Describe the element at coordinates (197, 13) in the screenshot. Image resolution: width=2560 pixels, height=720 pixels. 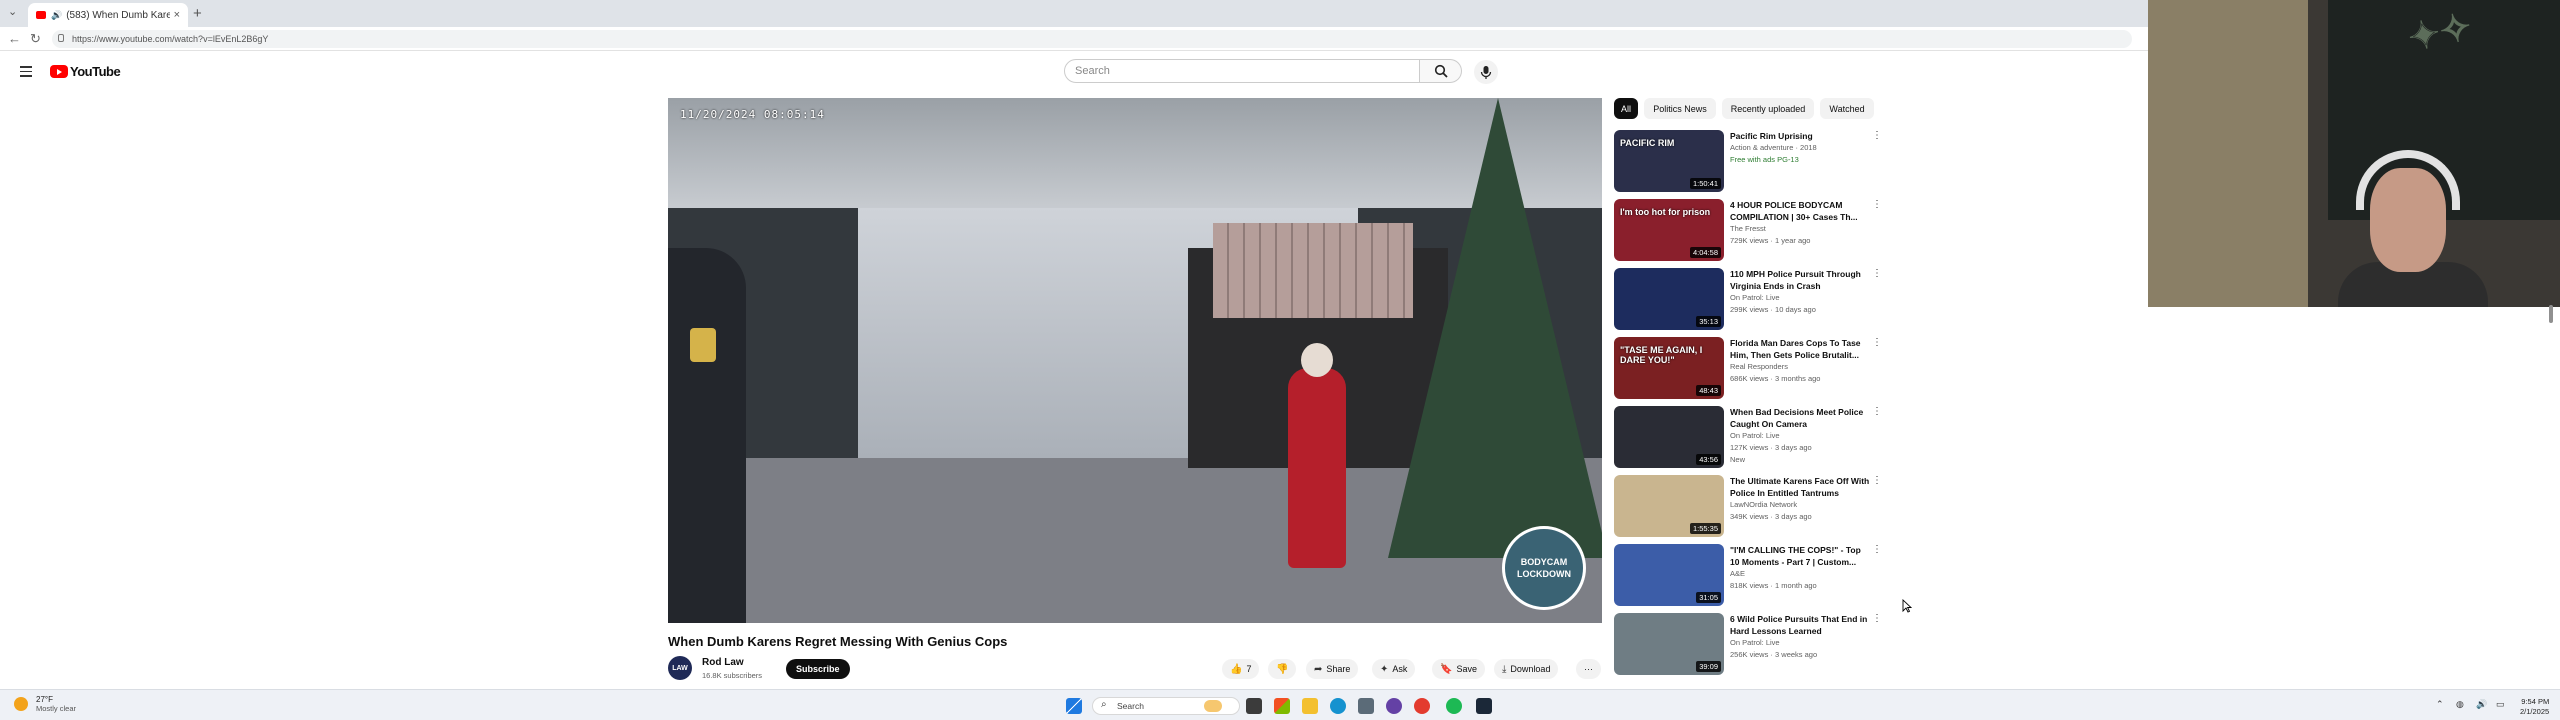
I see `new-tab-button: +` at that location.